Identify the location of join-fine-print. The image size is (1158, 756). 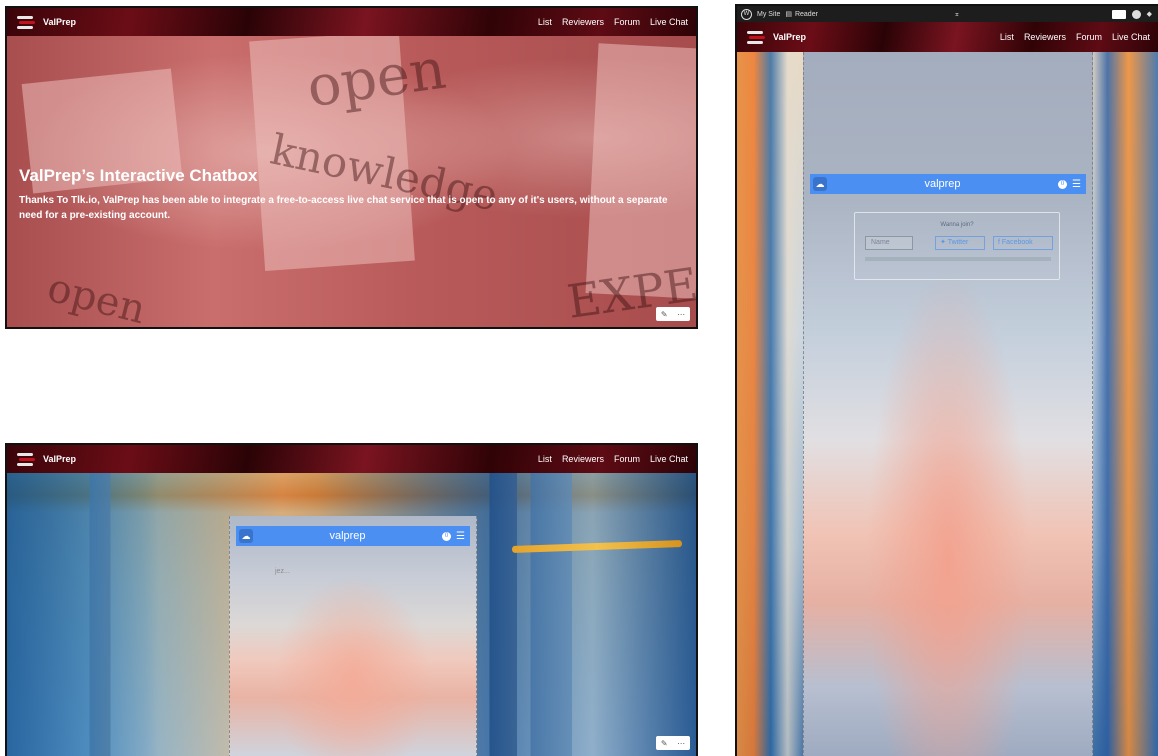
(958, 259).